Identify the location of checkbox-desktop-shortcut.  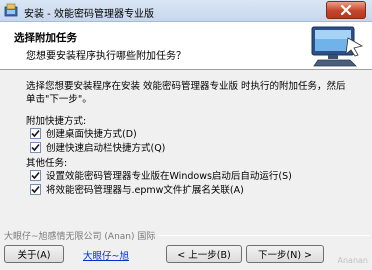
(35, 133).